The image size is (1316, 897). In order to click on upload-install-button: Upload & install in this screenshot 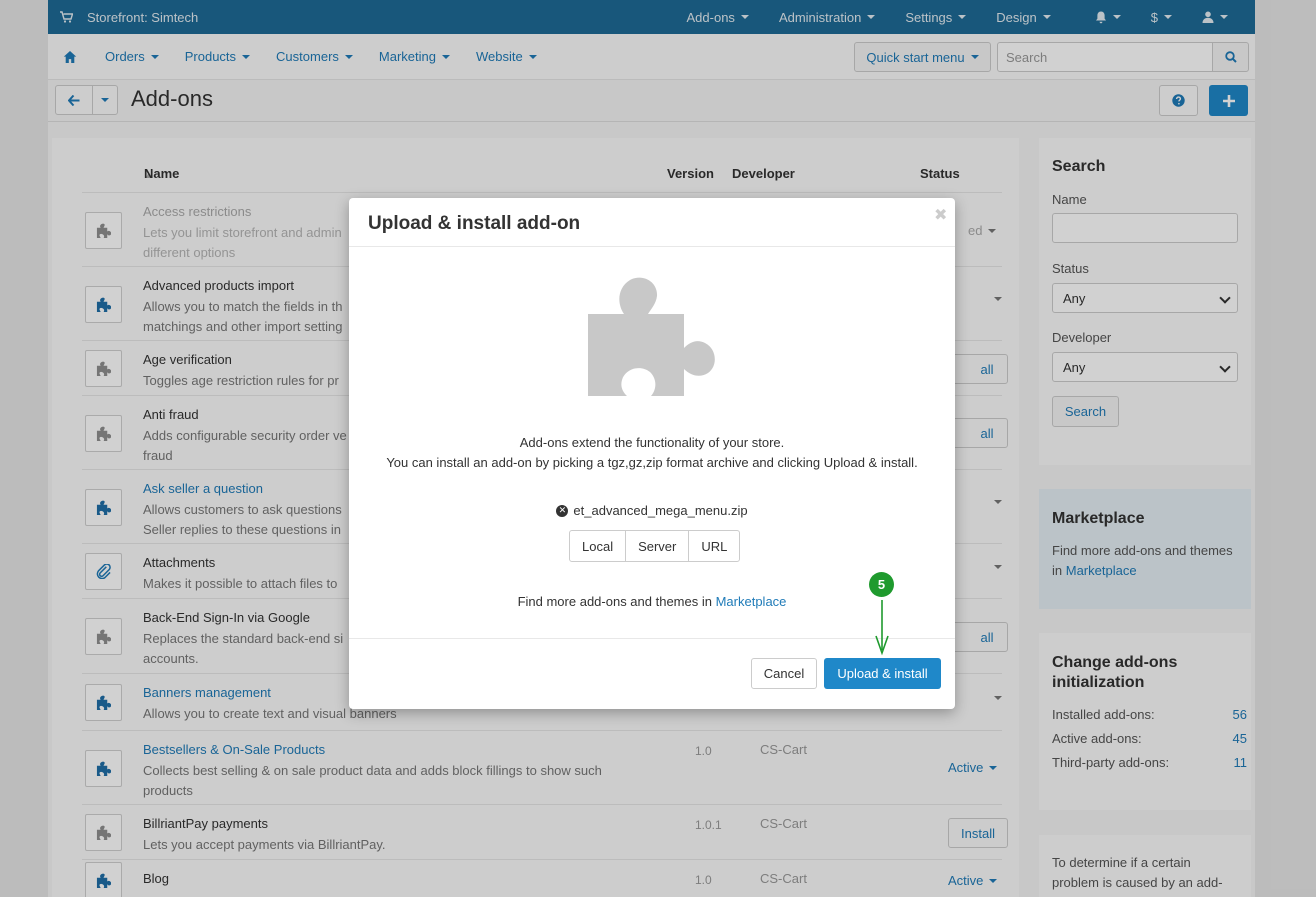, I will do `click(882, 673)`.